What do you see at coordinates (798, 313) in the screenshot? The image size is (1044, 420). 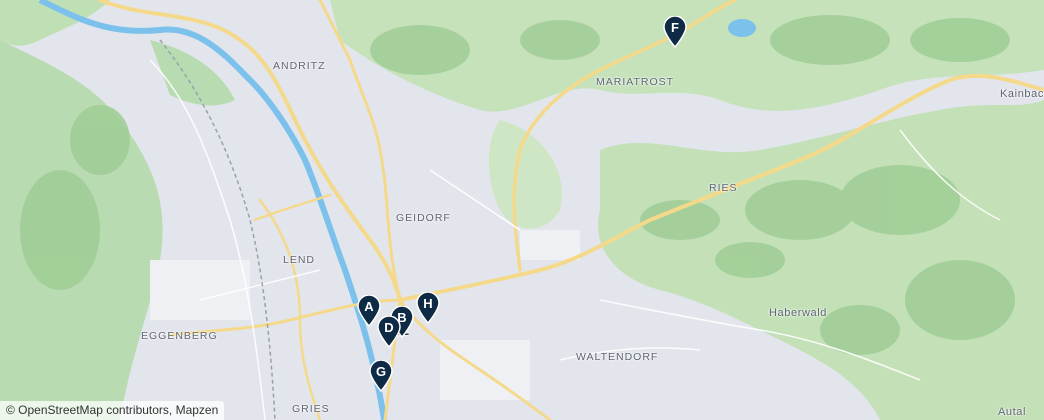 I see `place-label-haberwald: Haberwald` at bounding box center [798, 313].